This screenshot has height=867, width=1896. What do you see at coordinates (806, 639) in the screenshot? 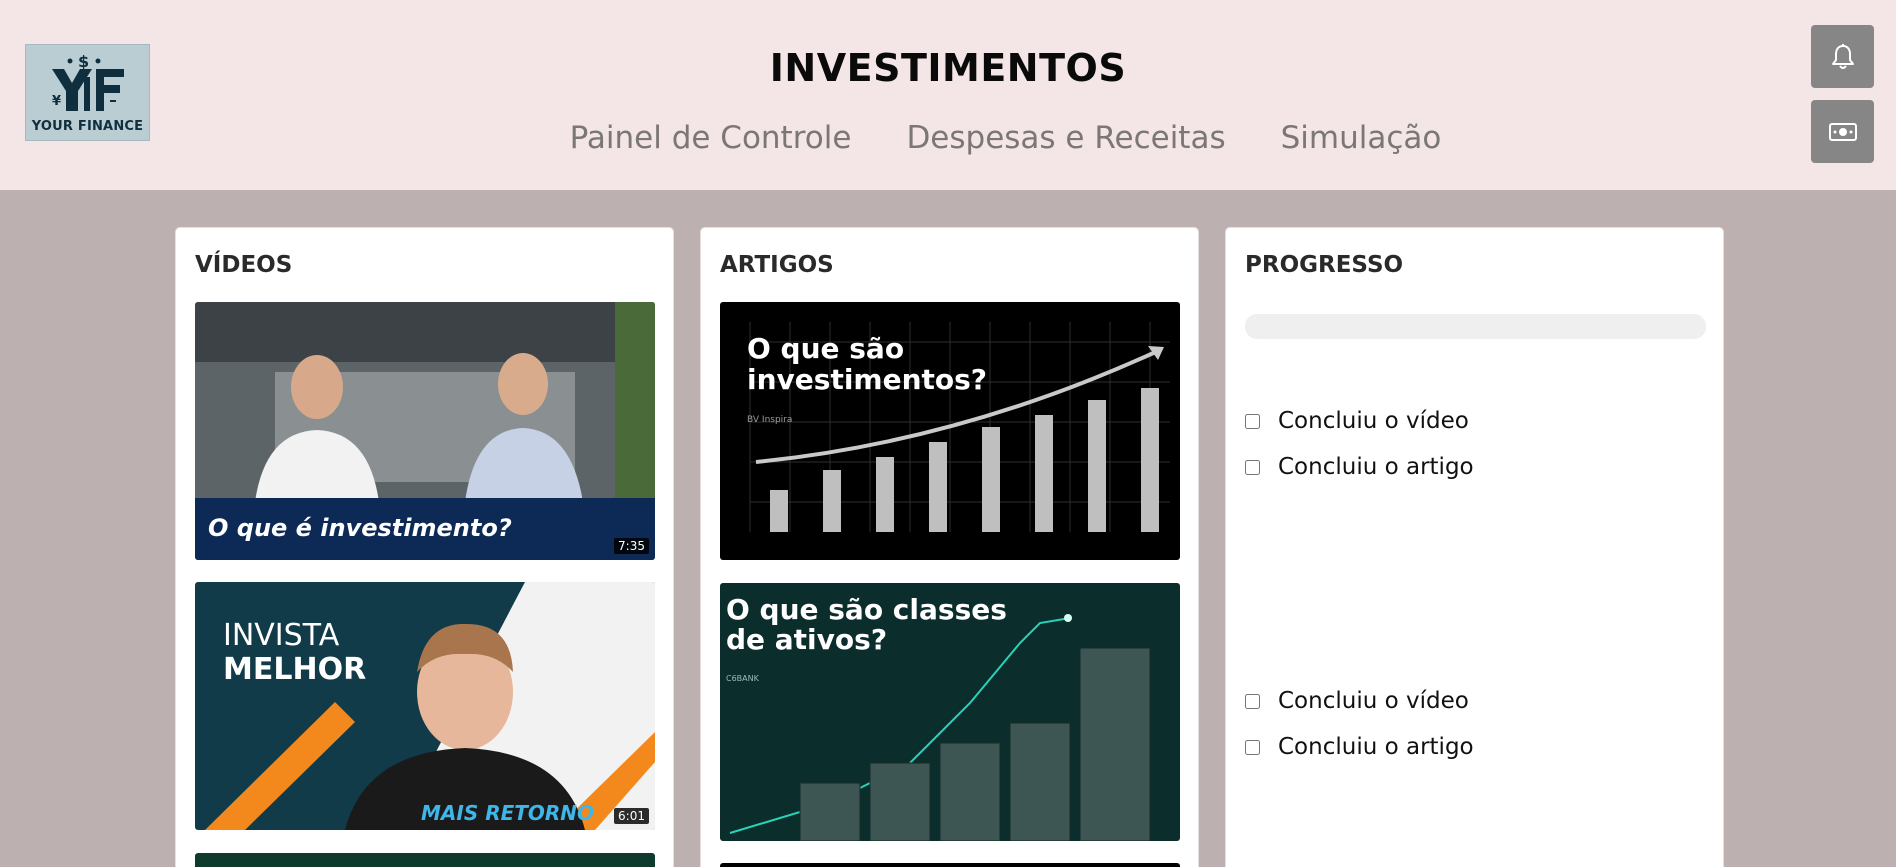
I see `article-2-title-line2: de ativos?` at bounding box center [806, 639].